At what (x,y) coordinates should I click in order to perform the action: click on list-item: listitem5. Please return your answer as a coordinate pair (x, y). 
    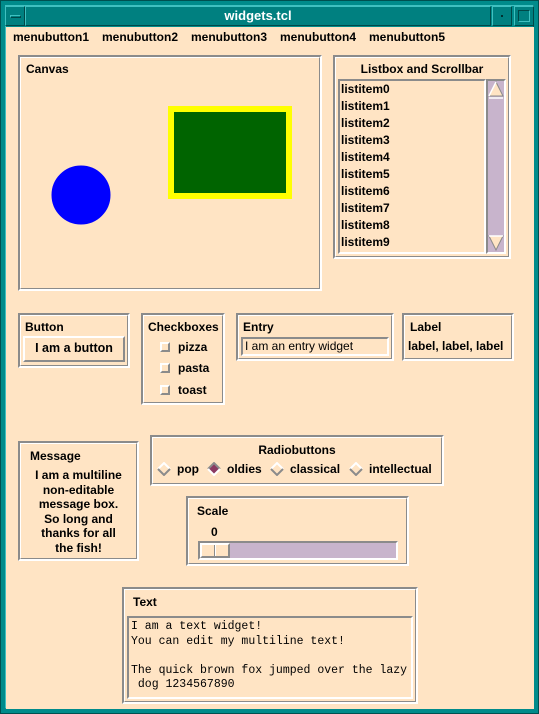
    Looking at the image, I should click on (412, 174).